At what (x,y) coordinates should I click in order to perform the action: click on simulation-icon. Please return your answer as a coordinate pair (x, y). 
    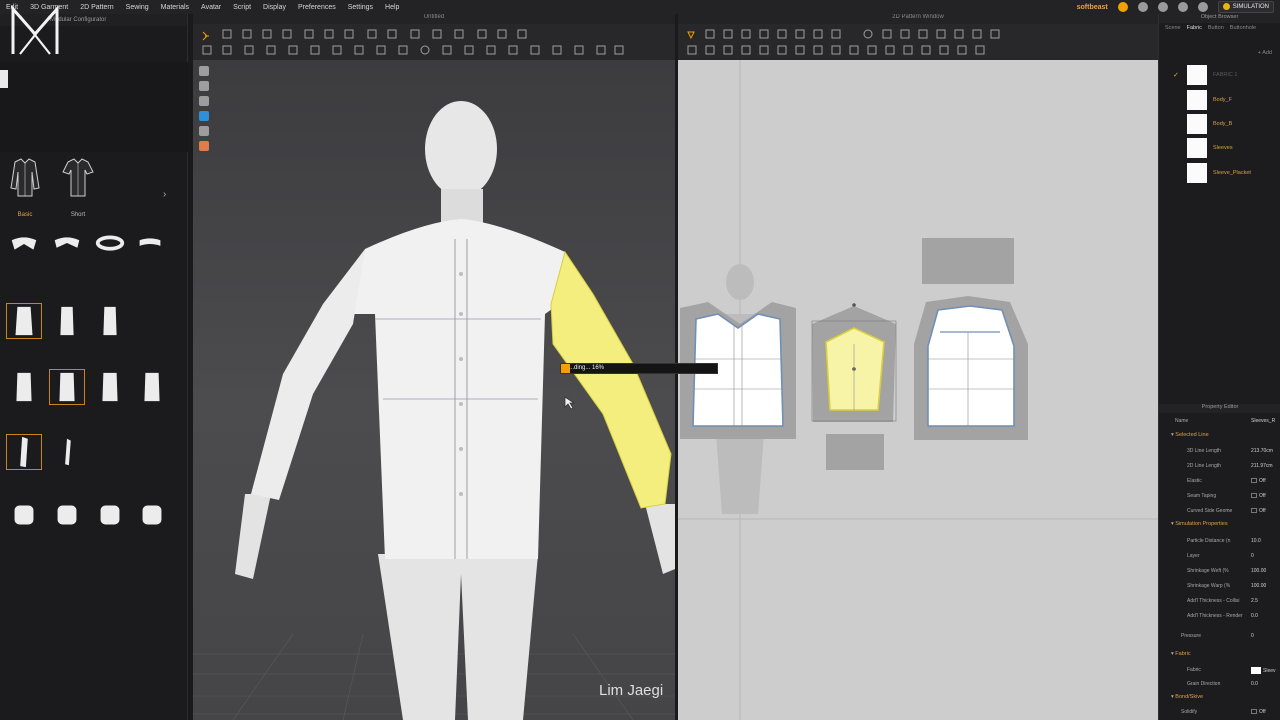
    Looking at the image, I should click on (1226, 7).